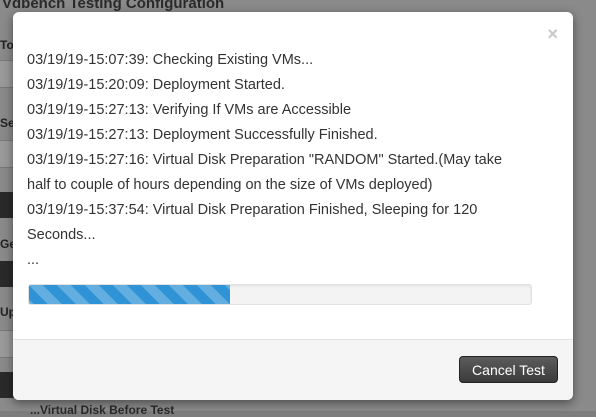  Describe the element at coordinates (113, 6) in the screenshot. I see `background-page-title: Vdbench Testing Configuration` at that location.